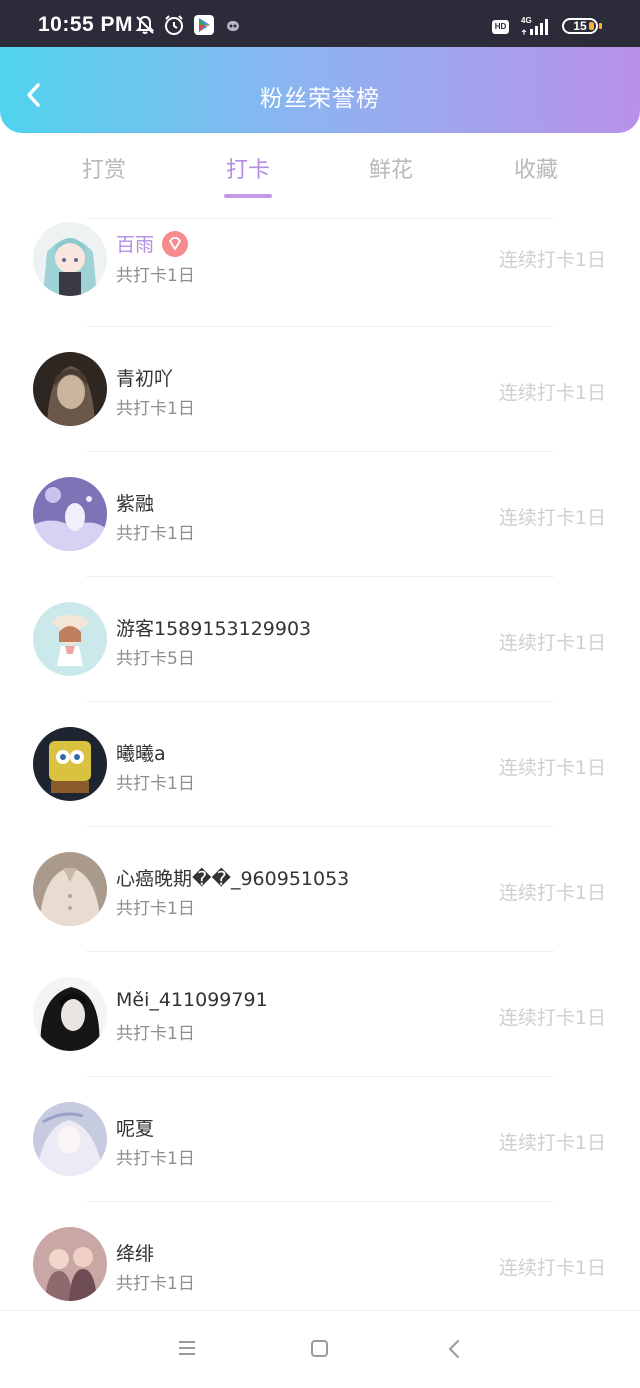  I want to click on play-store-icon, so click(204, 25).